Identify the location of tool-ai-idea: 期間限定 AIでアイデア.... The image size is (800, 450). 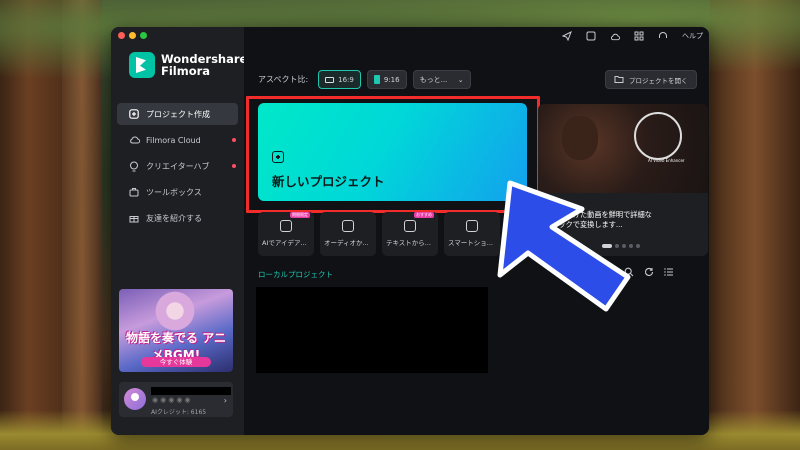
(286, 234).